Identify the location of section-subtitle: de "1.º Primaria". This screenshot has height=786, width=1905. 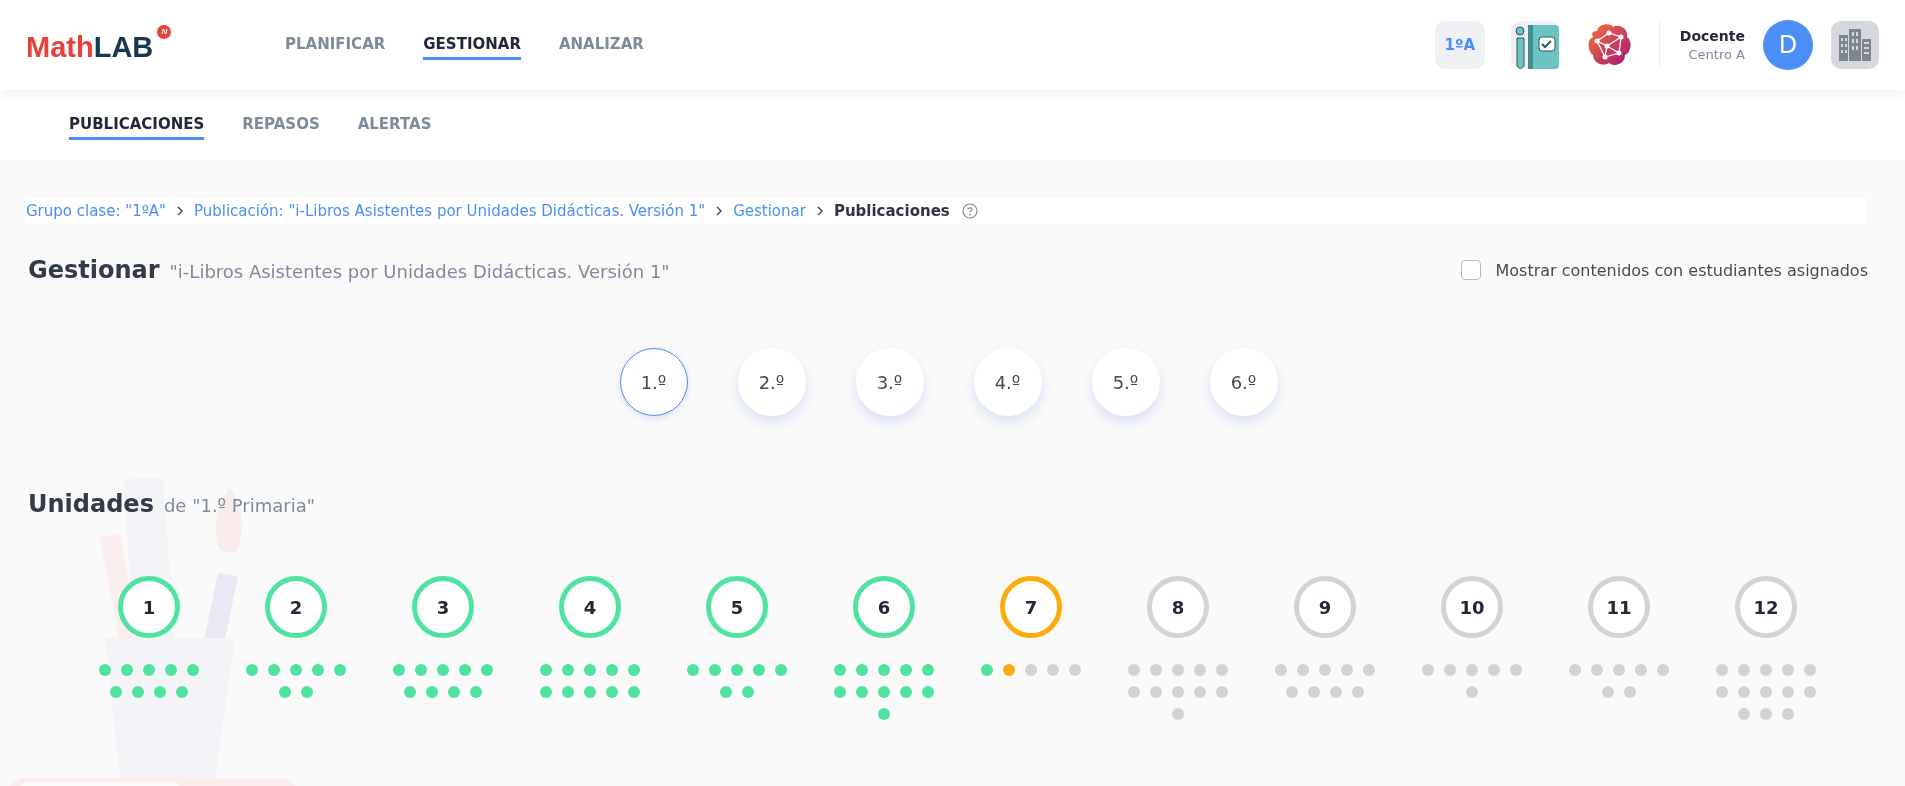
(239, 505).